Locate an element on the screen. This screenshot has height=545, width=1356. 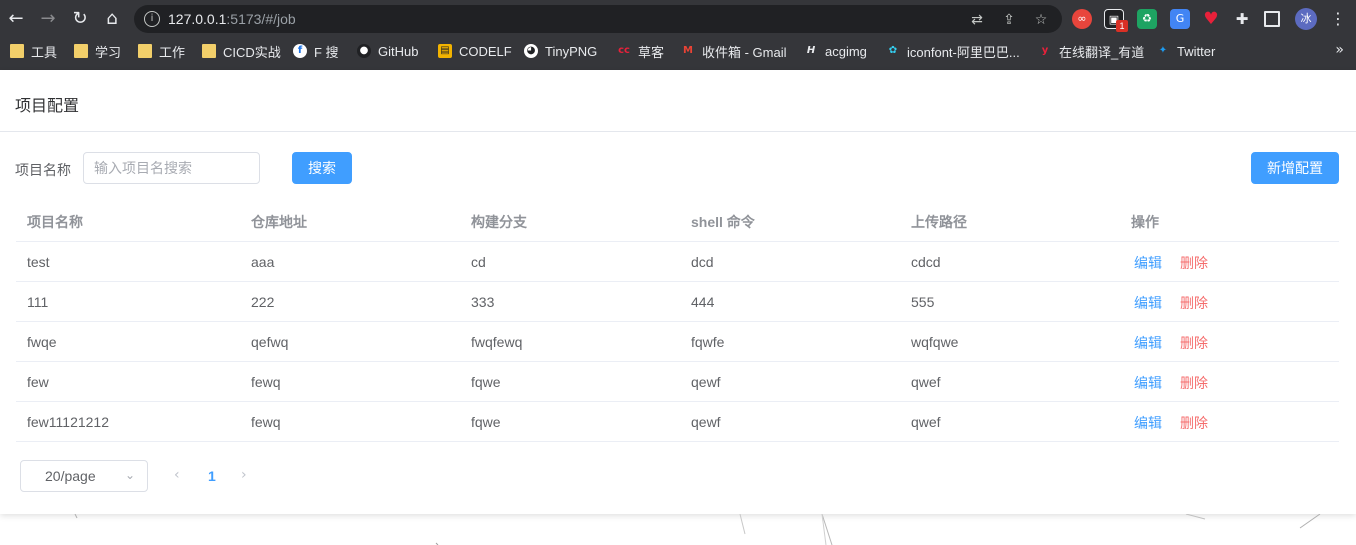
column-header-path: 上传路径 is located at coordinates (939, 222).